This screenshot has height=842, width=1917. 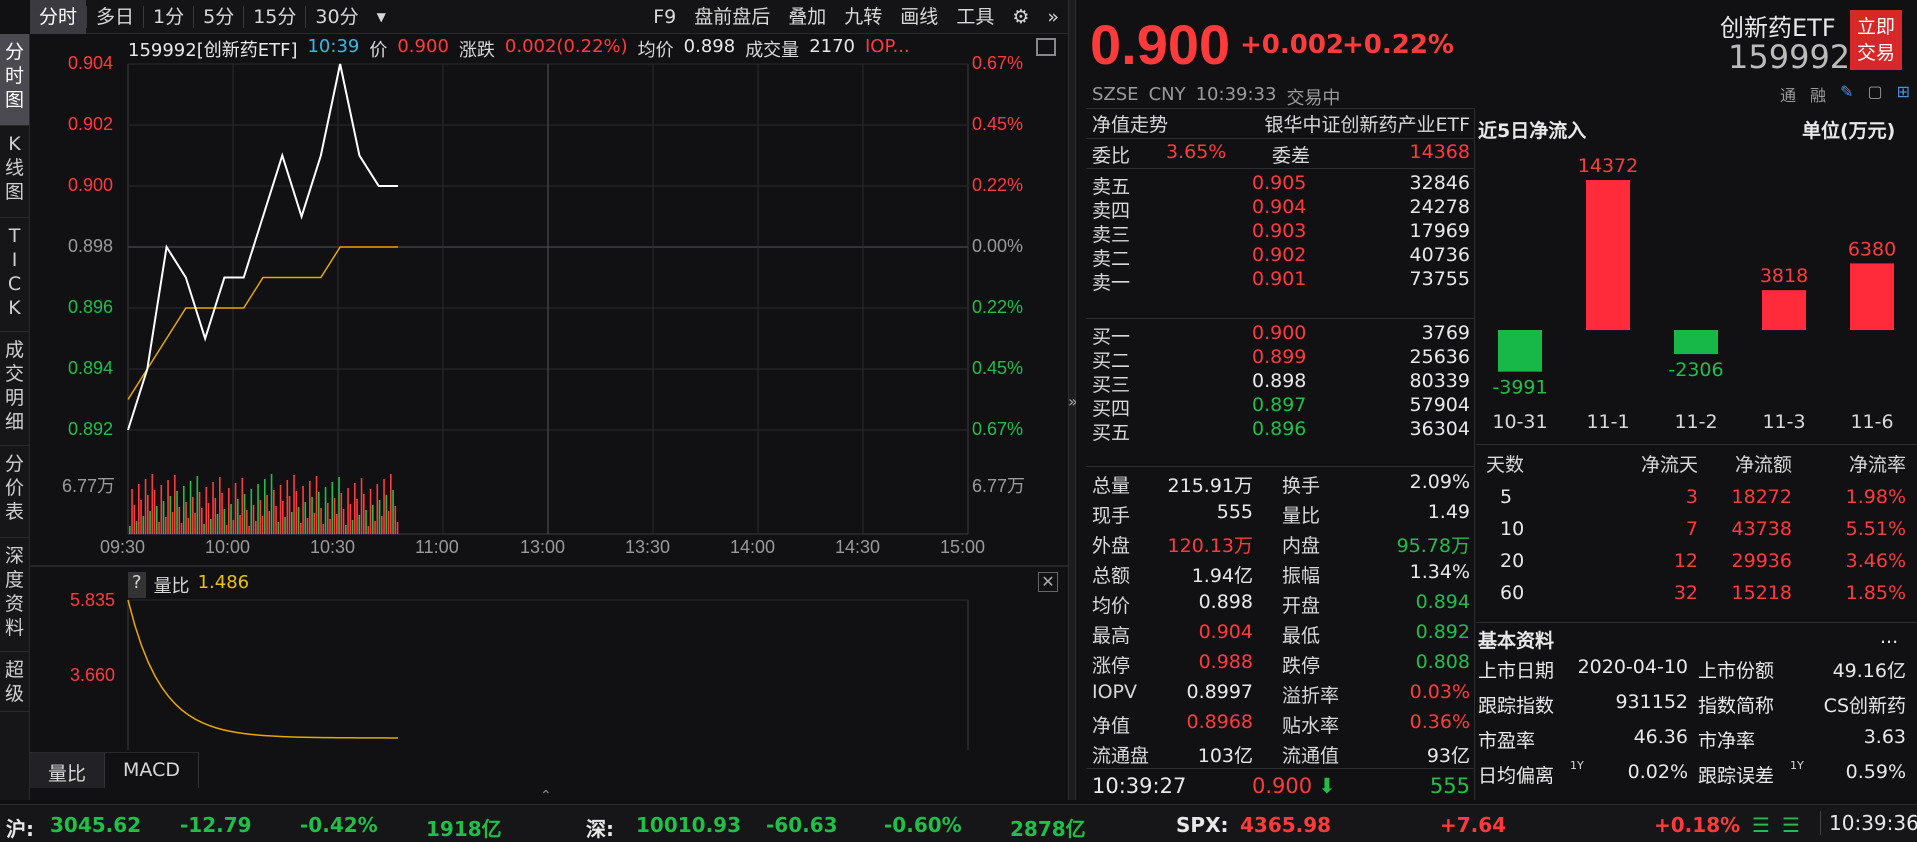 What do you see at coordinates (1789, 57) in the screenshot?
I see `fund-code: 159992` at bounding box center [1789, 57].